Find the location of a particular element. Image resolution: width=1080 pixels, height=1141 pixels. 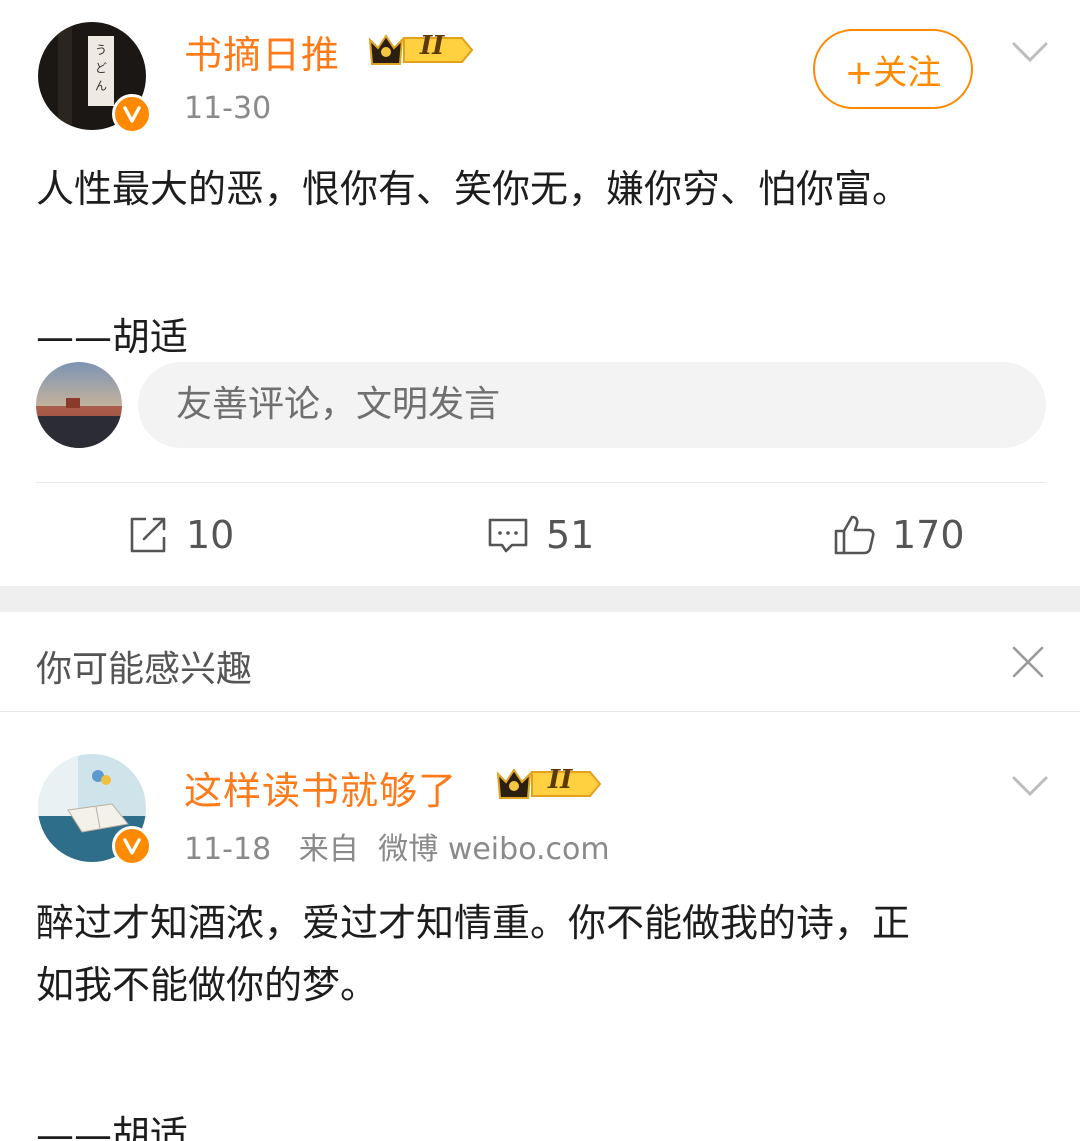

comment-button: 51 is located at coordinates (540, 535).